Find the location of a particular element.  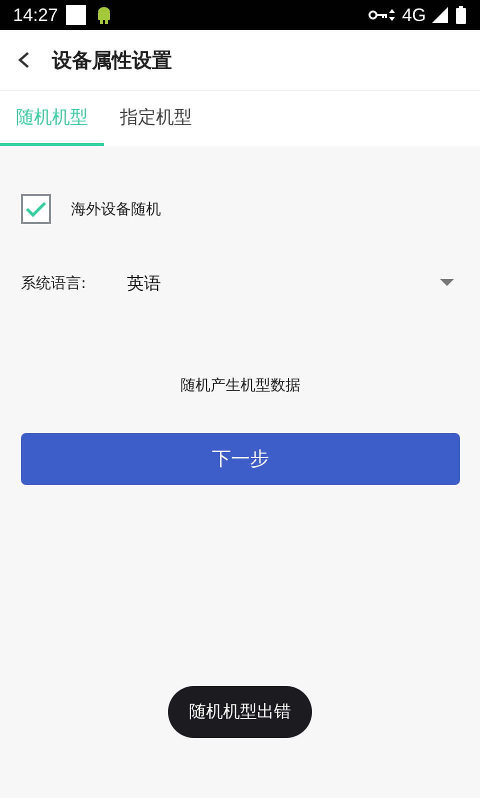

android-icon is located at coordinates (104, 15).